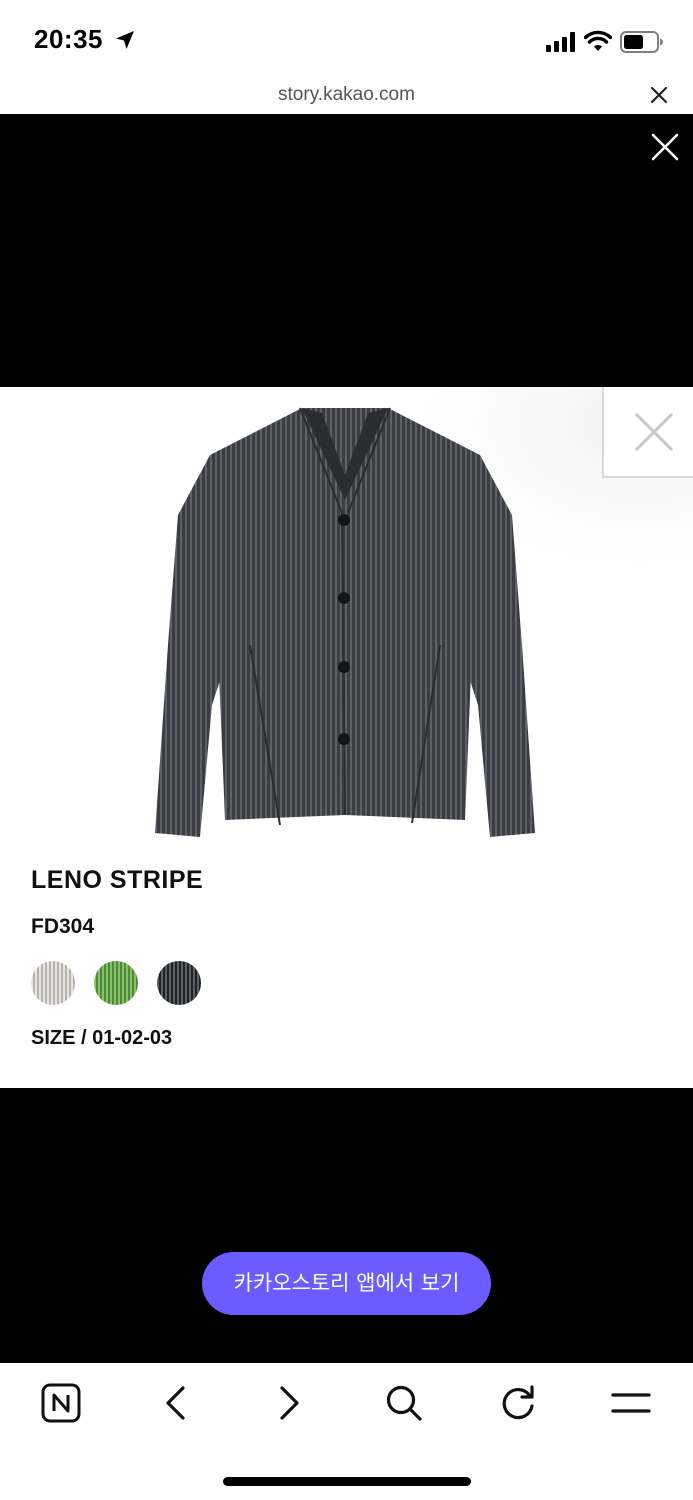 The width and height of the screenshot is (693, 1500). Describe the element at coordinates (347, 1481) in the screenshot. I see `home-indicator` at that location.